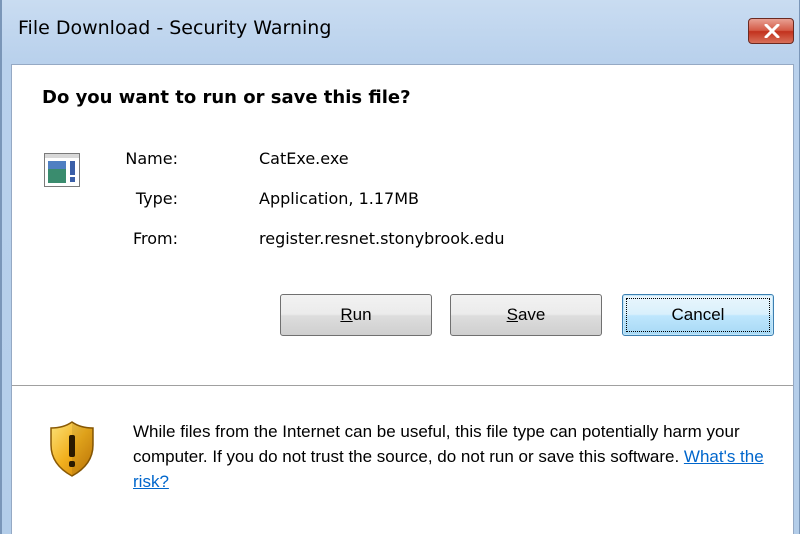 The height and width of the screenshot is (534, 800). I want to click on file-source-value: register.resnet.stonybrook.edu, so click(382, 238).